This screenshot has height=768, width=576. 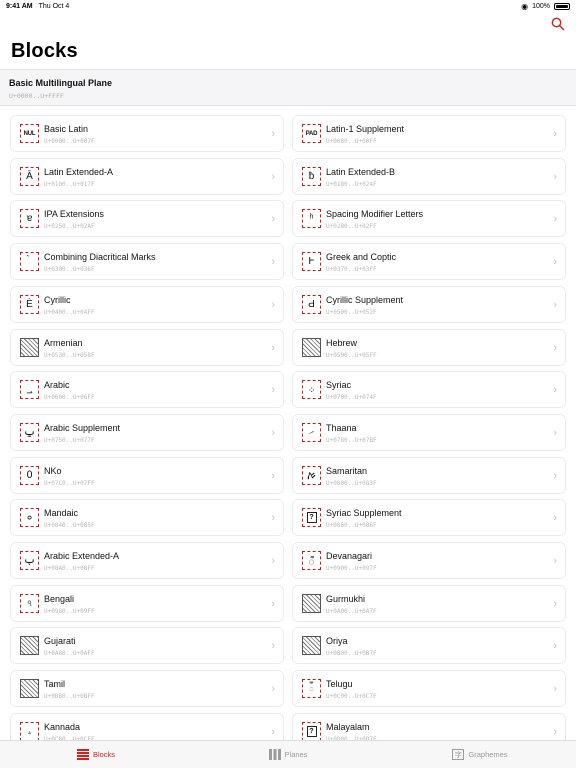 I want to click on tab-graphemes-label: Graphemes, so click(x=488, y=754).